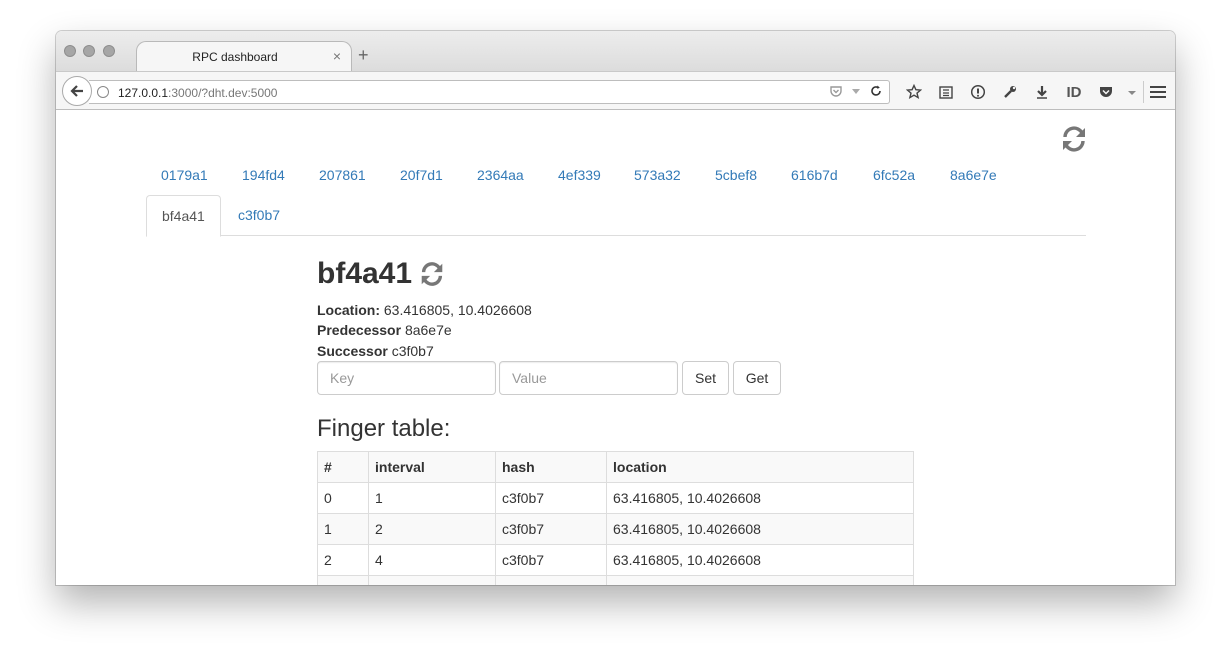 The height and width of the screenshot is (665, 1231). What do you see at coordinates (551, 467) in the screenshot?
I see `column-header: hash` at bounding box center [551, 467].